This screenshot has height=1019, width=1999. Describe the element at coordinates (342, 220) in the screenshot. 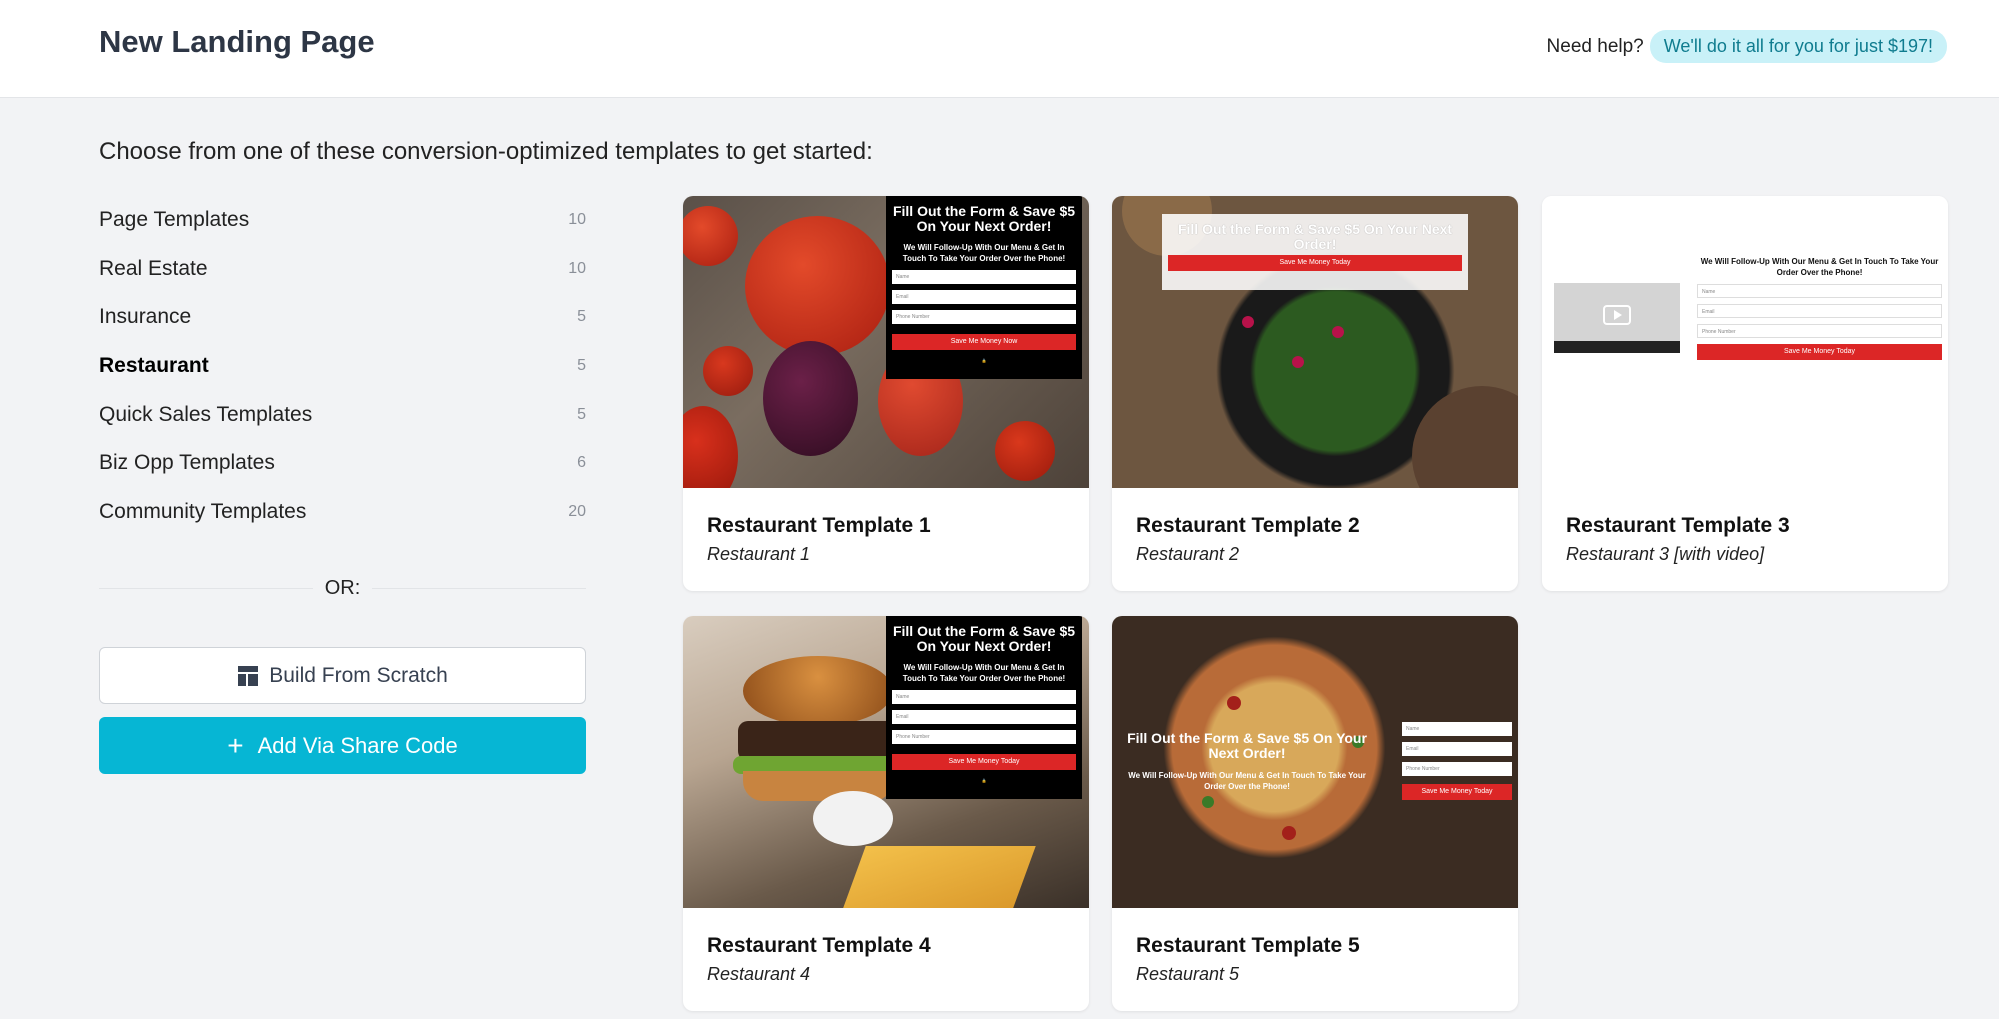

I see `category-page-templates: Page Templates 10` at that location.